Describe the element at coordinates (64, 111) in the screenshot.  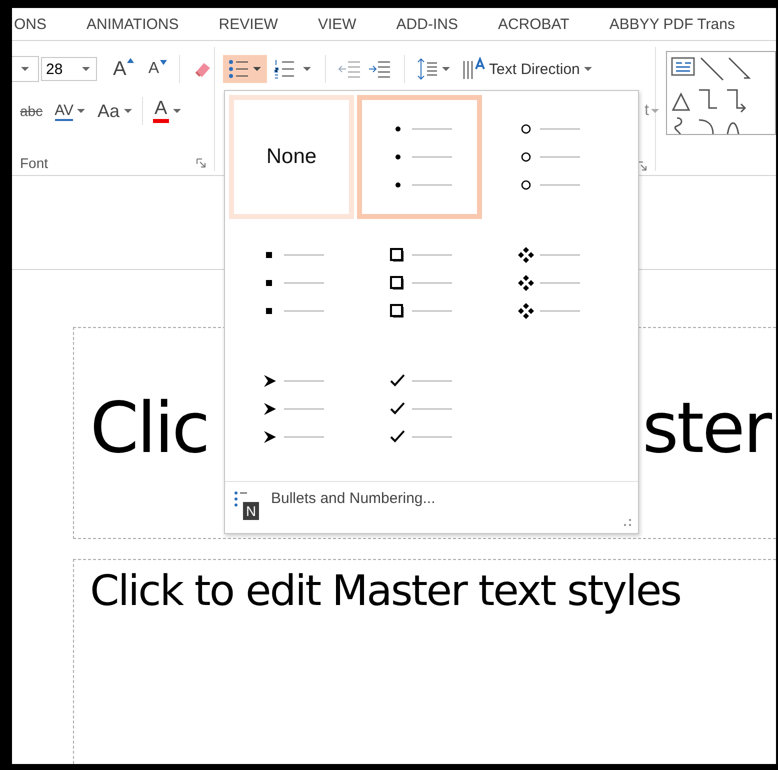
I see `character-spacing-button: AV` at that location.